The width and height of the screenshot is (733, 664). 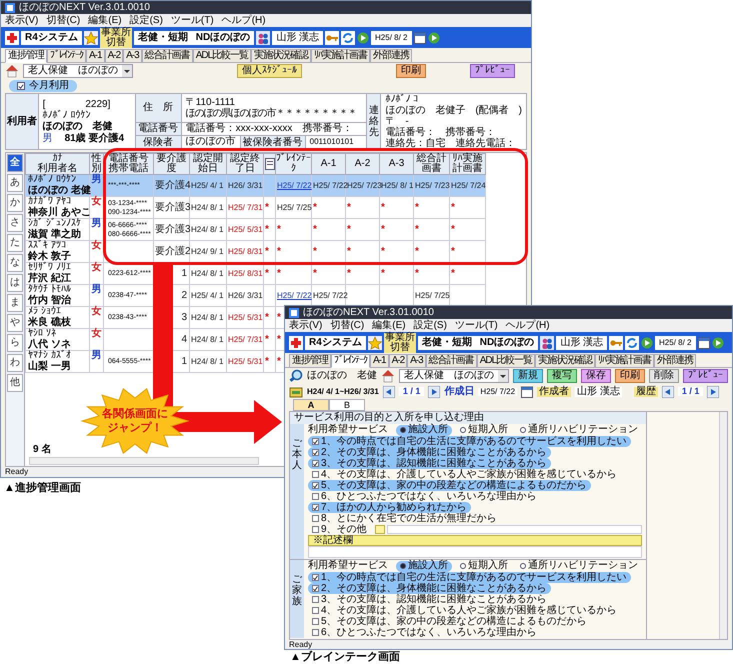 What do you see at coordinates (528, 325) in the screenshot?
I see `menu-item: ヘルプ(H)` at bounding box center [528, 325].